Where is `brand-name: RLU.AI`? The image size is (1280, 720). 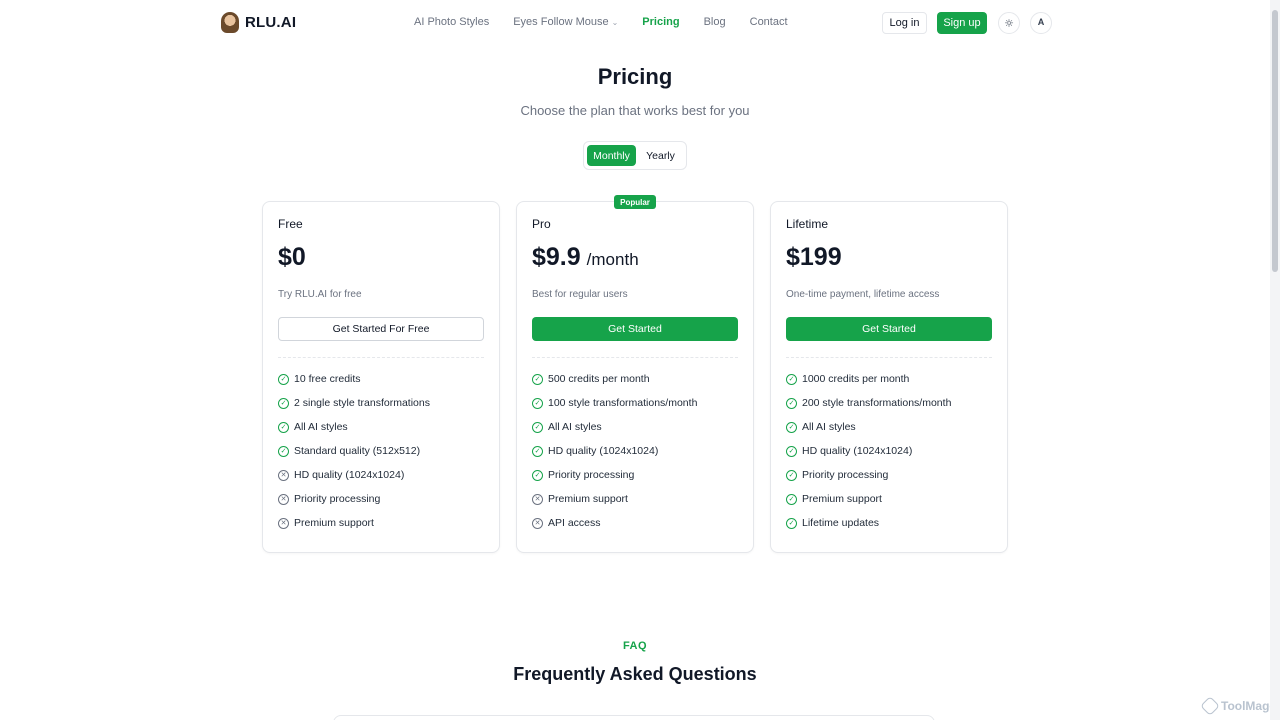 brand-name: RLU.AI is located at coordinates (271, 22).